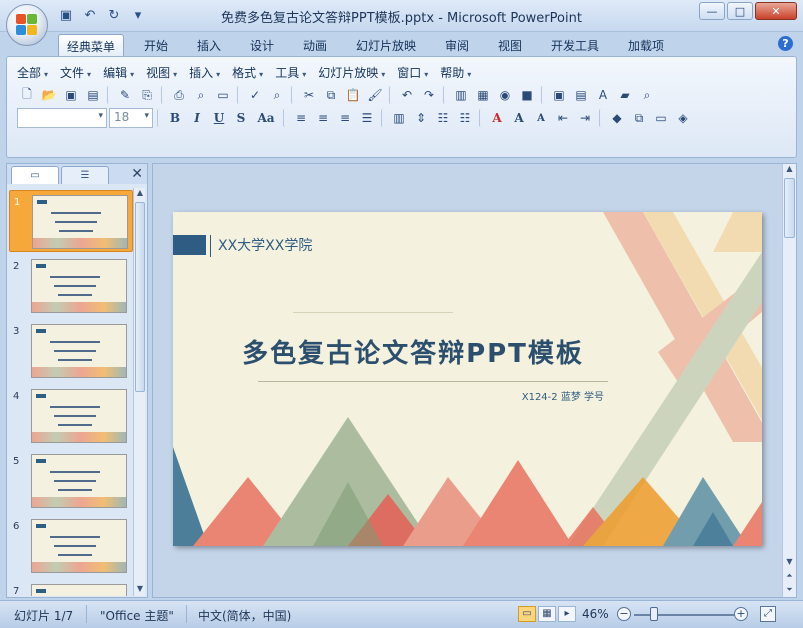 The height and width of the screenshot is (628, 803). I want to click on arrange-icon: ⧉, so click(639, 118).